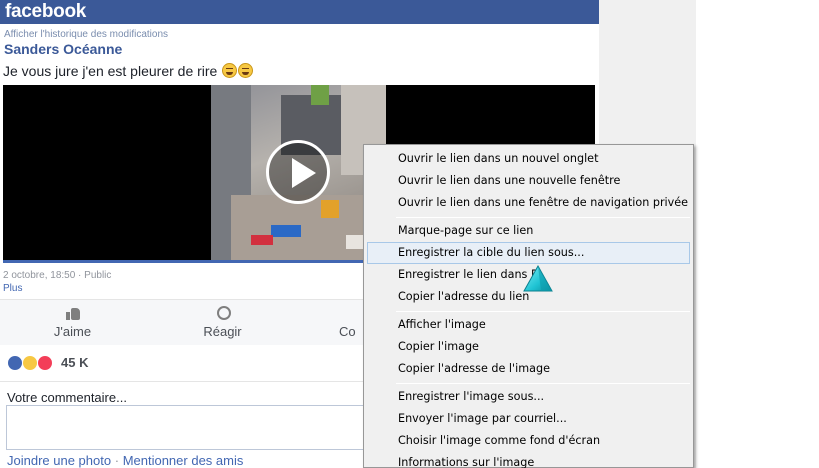 The width and height of the screenshot is (819, 468). I want to click on menu-item-view-image: Afficher l'image, so click(528, 325).